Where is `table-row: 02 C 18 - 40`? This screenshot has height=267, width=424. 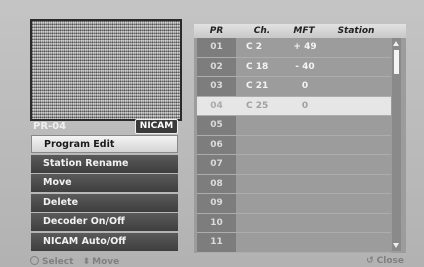
table-row: 02 C 18 - 40 is located at coordinates (294, 67).